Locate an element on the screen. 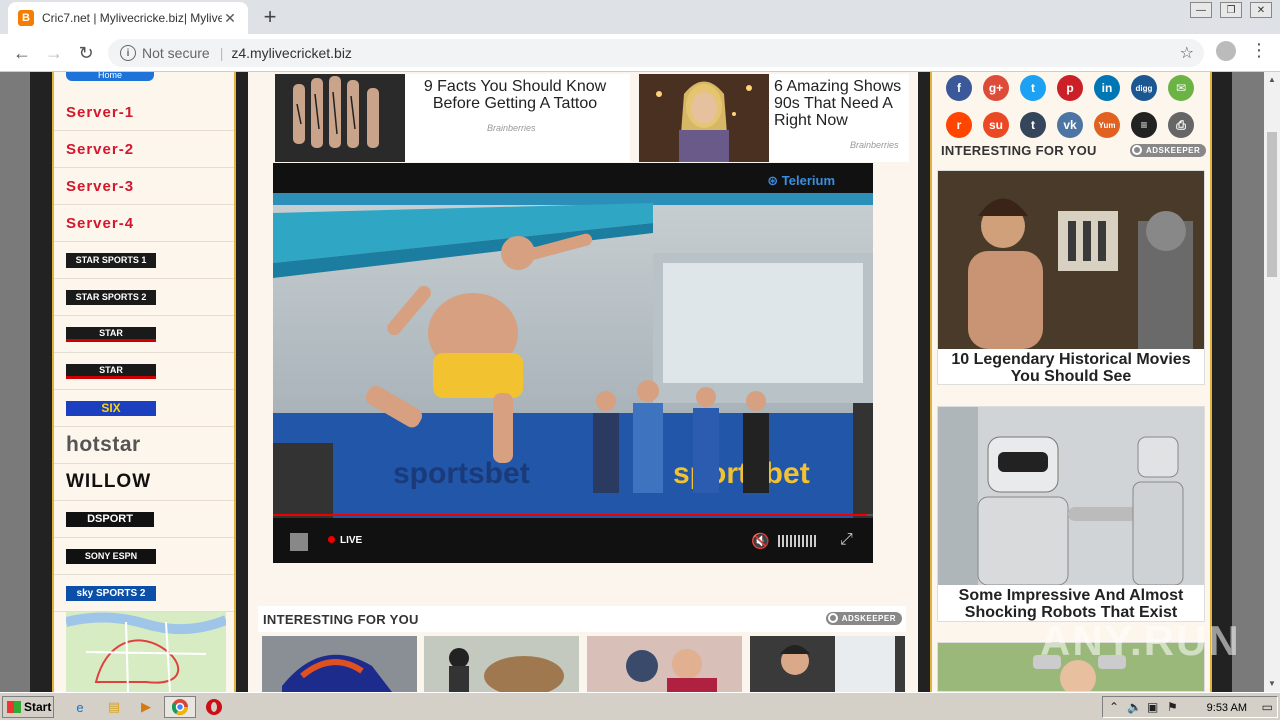 The height and width of the screenshot is (720, 1280). adskeeper-logo: ADSKEEPER is located at coordinates (863, 618).